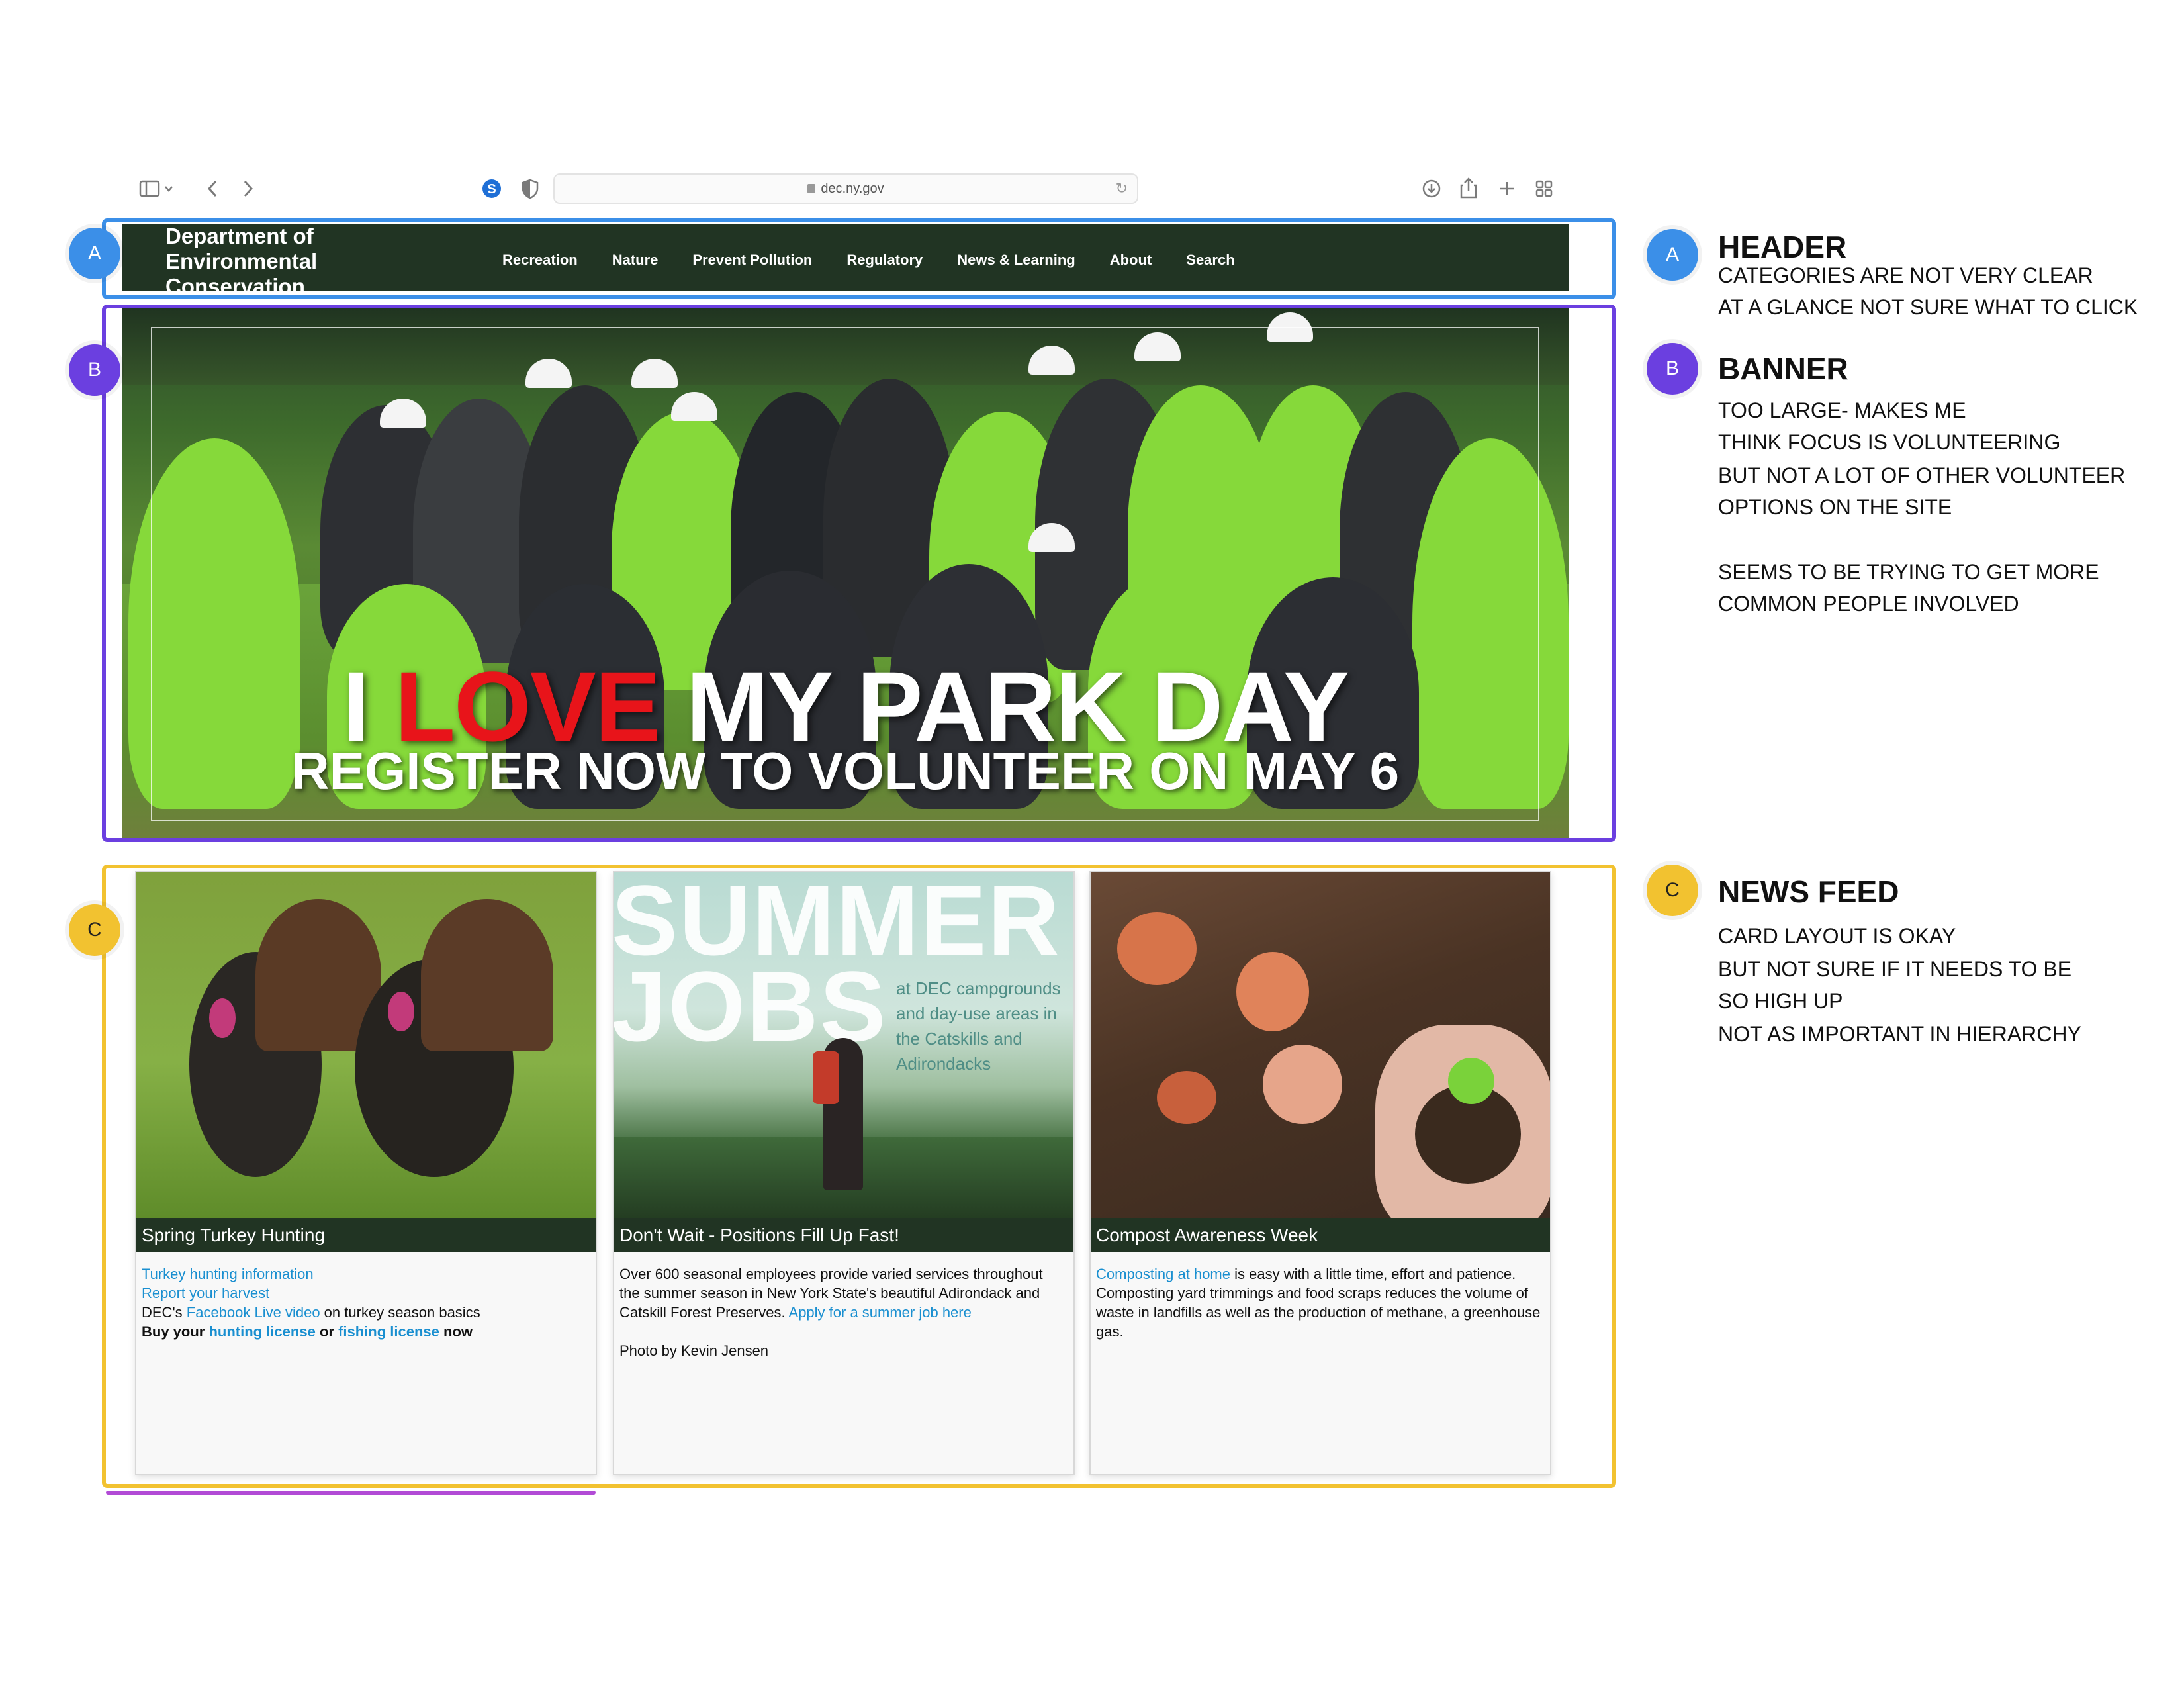  I want to click on new-tab-icon, so click(1507, 188).